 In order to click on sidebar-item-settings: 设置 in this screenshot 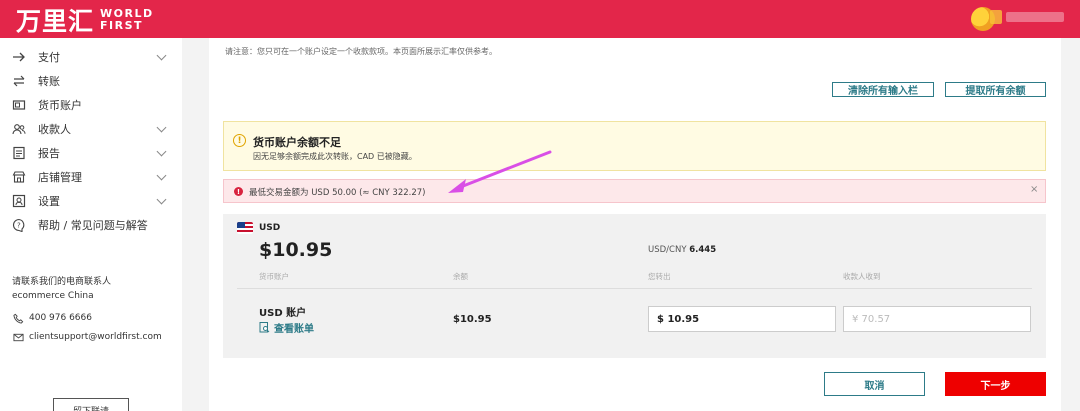, I will do `click(91, 201)`.